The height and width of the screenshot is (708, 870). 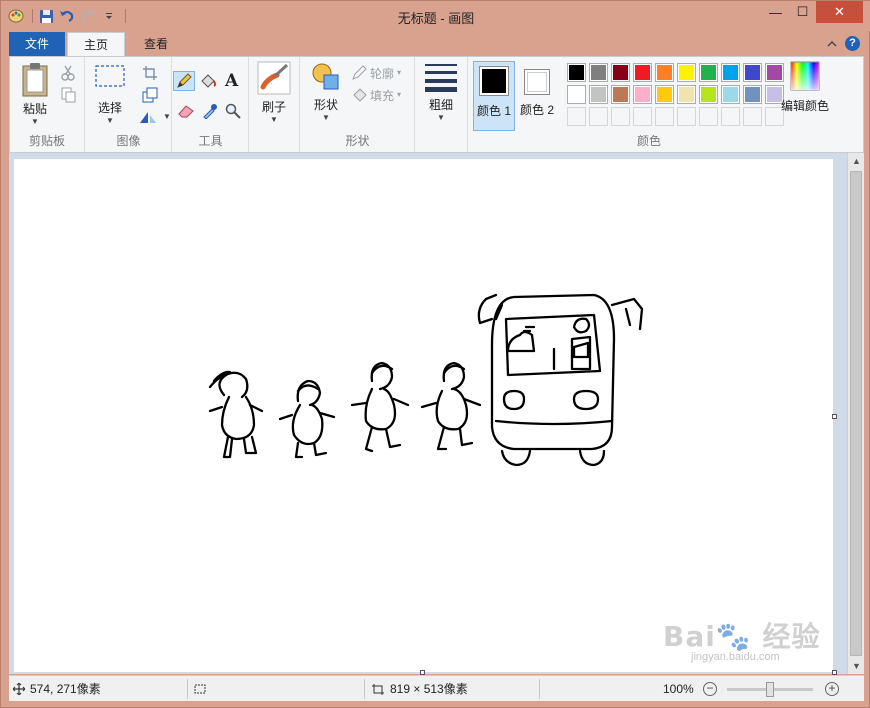 What do you see at coordinates (648, 141) in the screenshot?
I see `group-label-colors: 颜色` at bounding box center [648, 141].